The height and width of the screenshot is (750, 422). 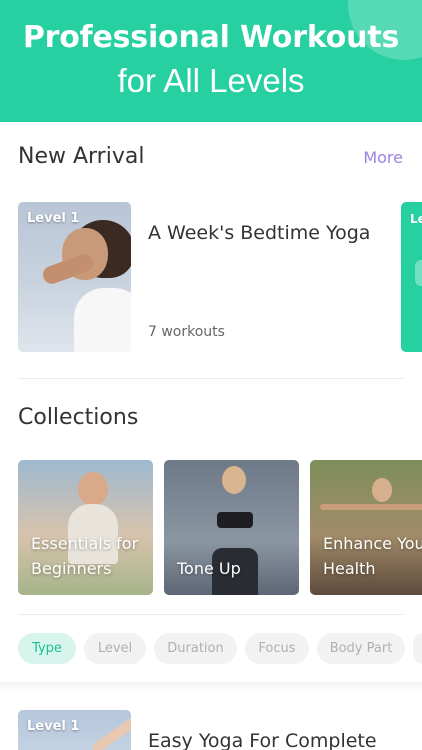 What do you see at coordinates (211, 687) in the screenshot?
I see `section-separator` at bounding box center [211, 687].